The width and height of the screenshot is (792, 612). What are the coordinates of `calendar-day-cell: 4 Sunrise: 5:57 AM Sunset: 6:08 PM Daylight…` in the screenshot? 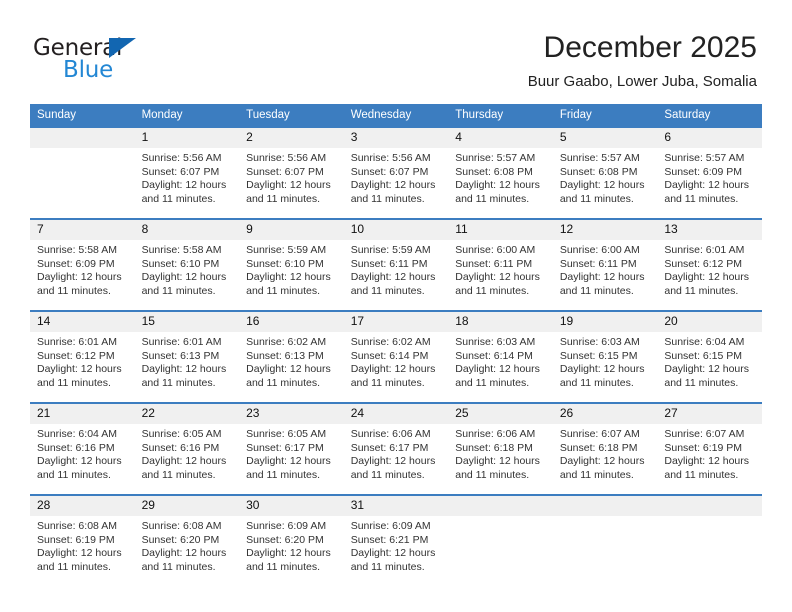 It's located at (500, 172).